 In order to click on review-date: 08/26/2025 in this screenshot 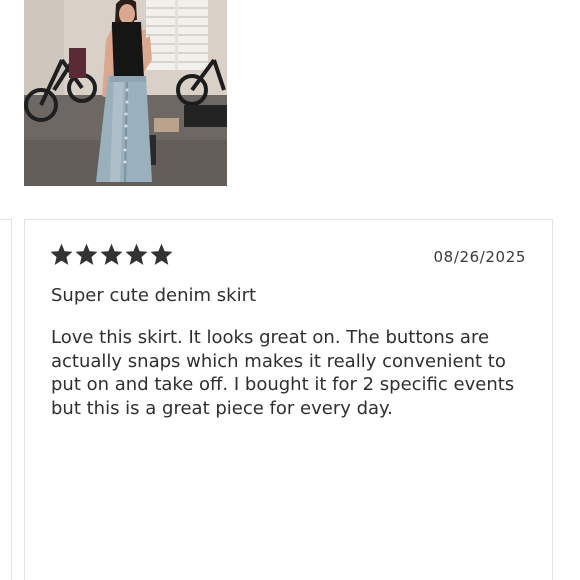, I will do `click(479, 257)`.